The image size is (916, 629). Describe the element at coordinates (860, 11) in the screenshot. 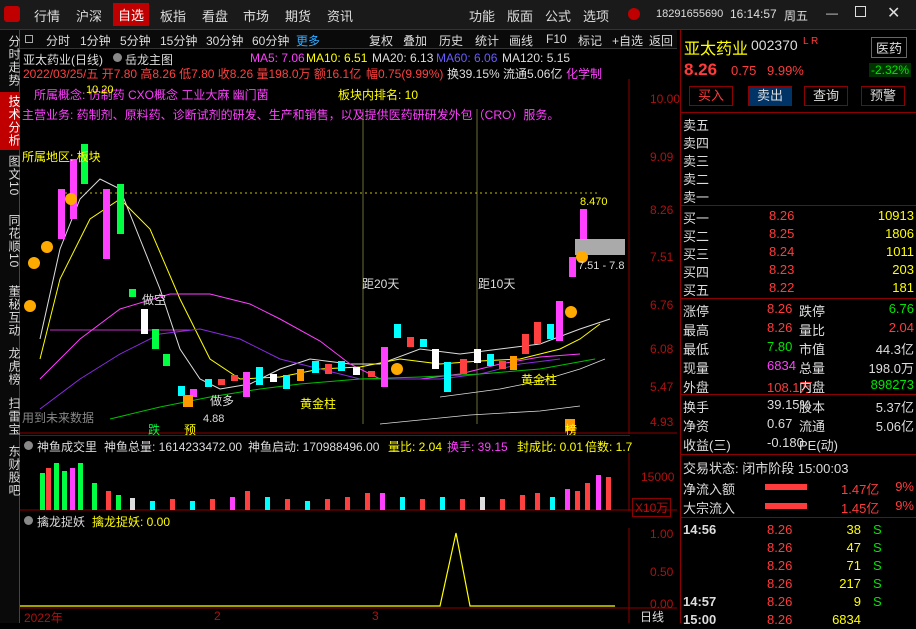

I see `window-restore-icon` at that location.